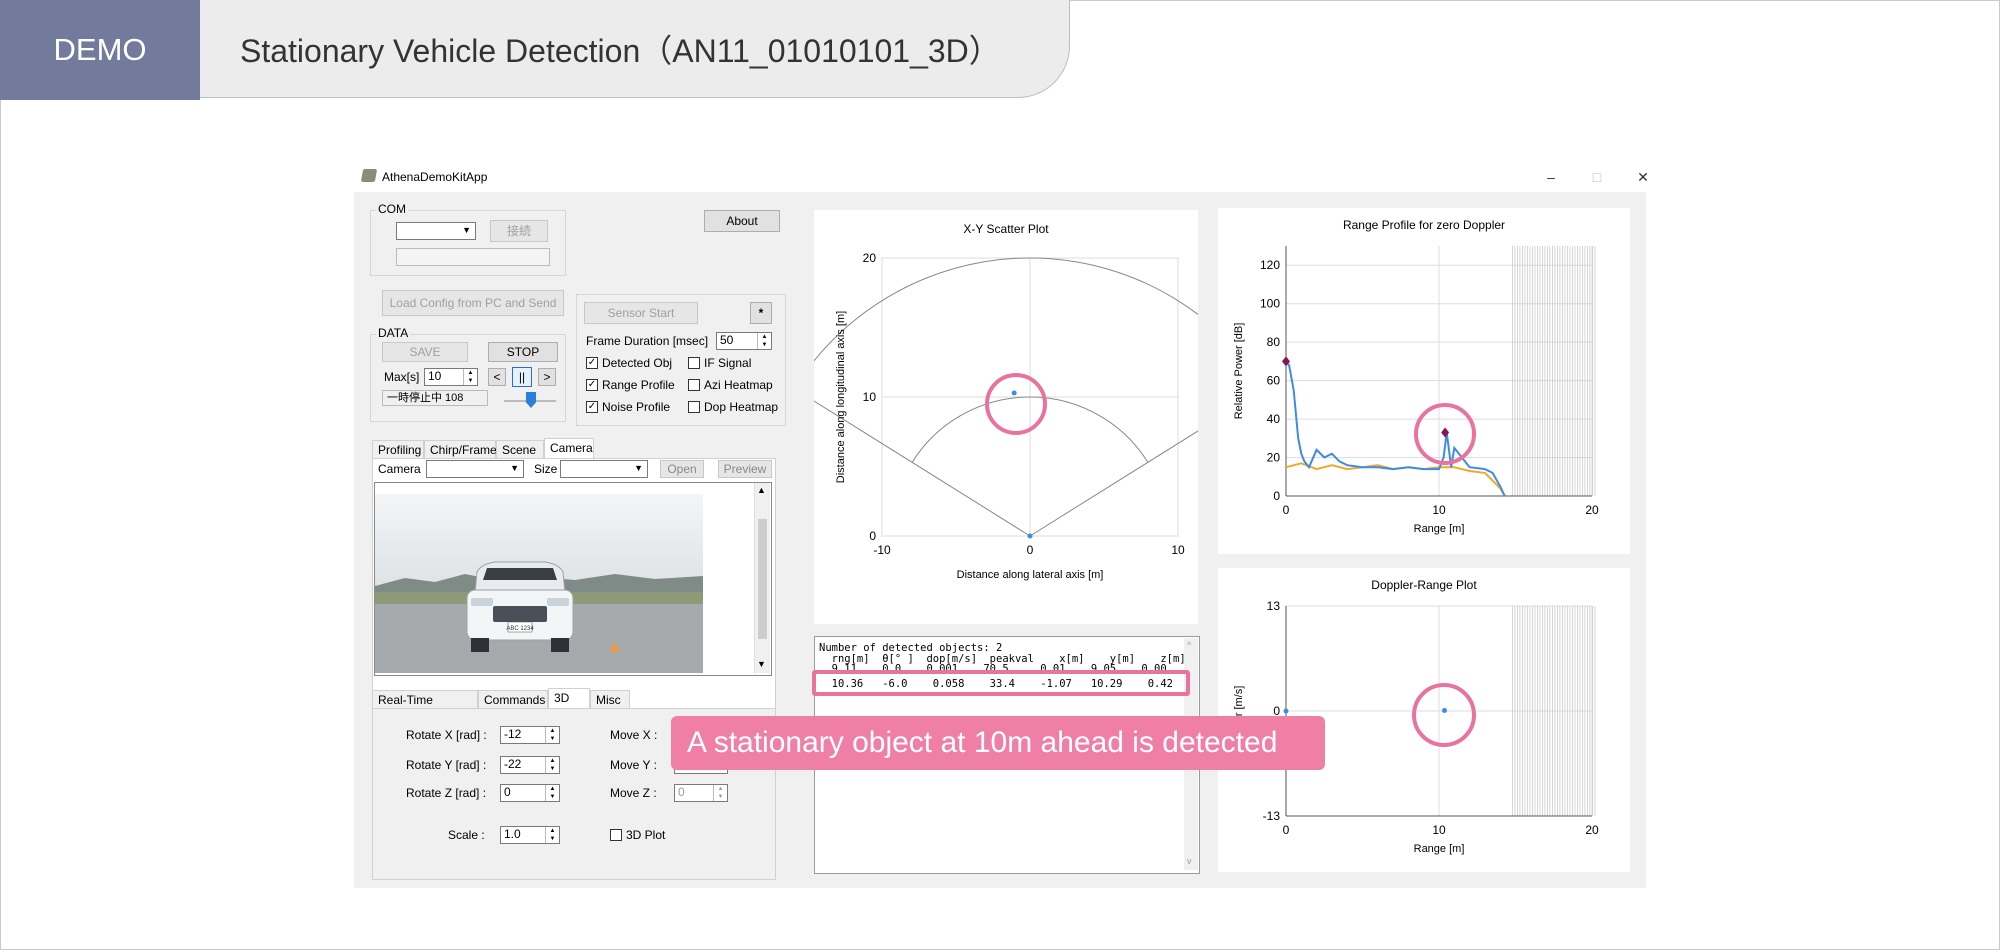 This screenshot has width=2000, height=950. What do you see at coordinates (1274, 458) in the screenshot?
I see `range-y-tick: 20` at bounding box center [1274, 458].